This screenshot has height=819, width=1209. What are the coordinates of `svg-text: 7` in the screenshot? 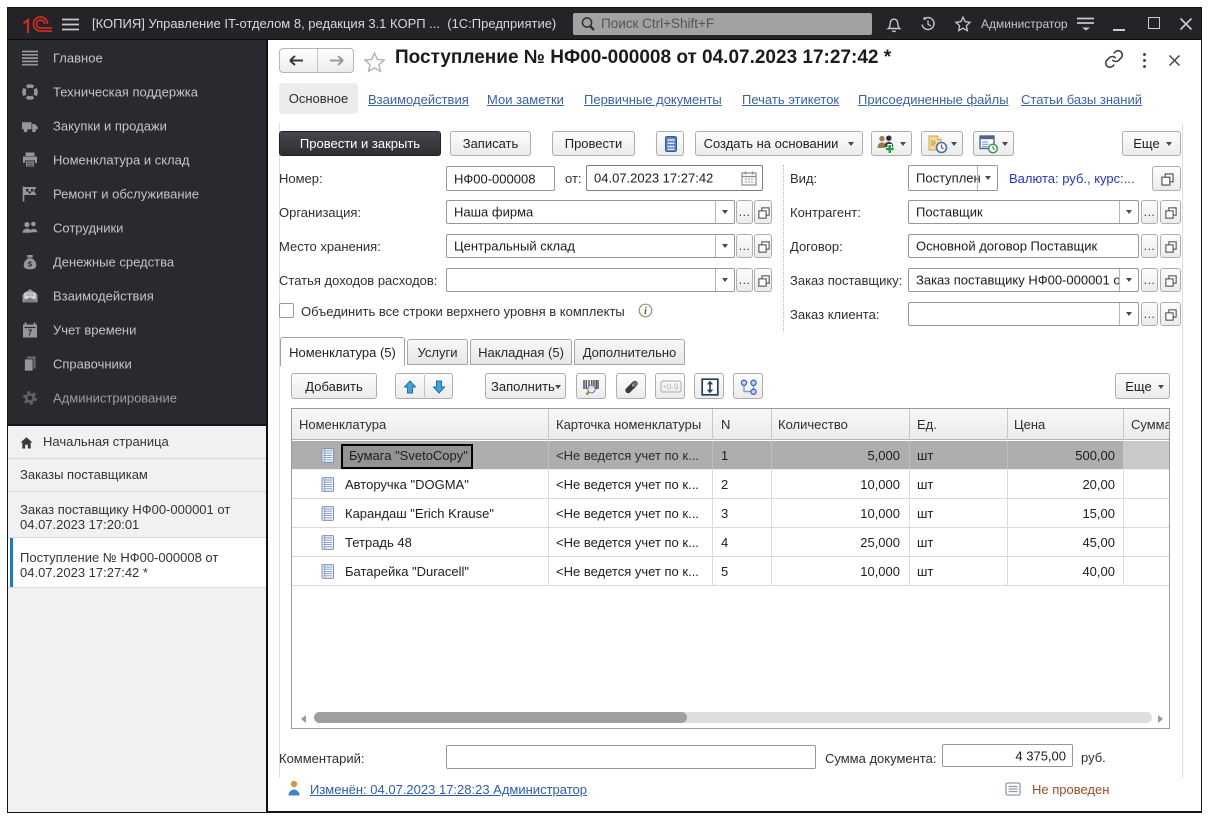 It's located at (30, 333).